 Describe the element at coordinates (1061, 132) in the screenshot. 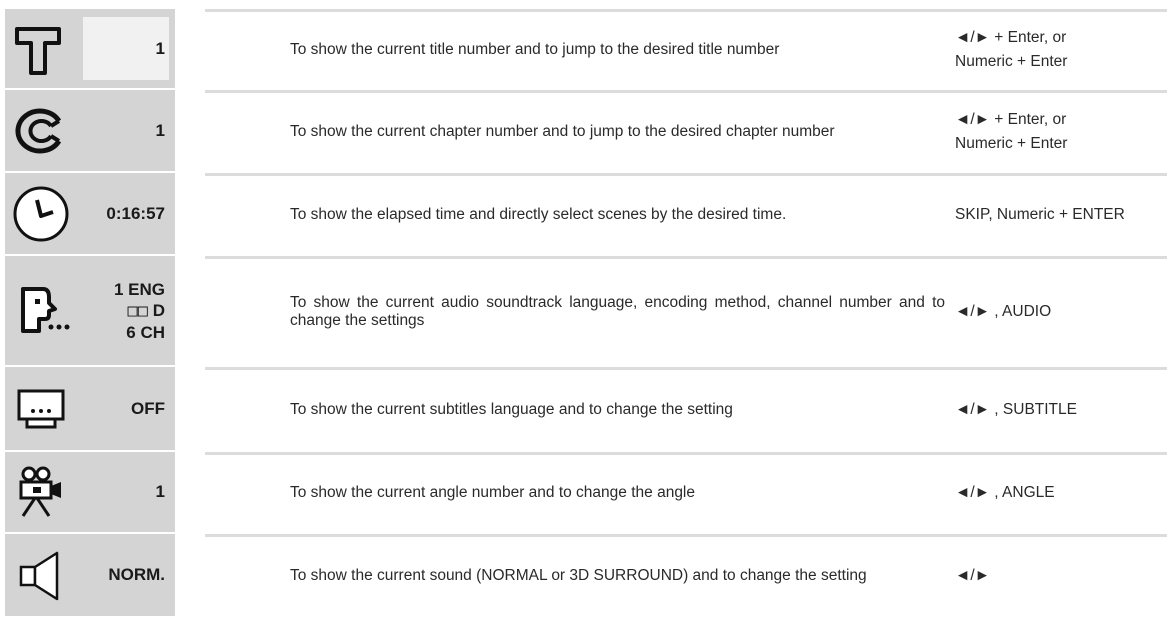

I see `chapter-buttons: ◄/► + Enter, or Numeric + Enter` at that location.